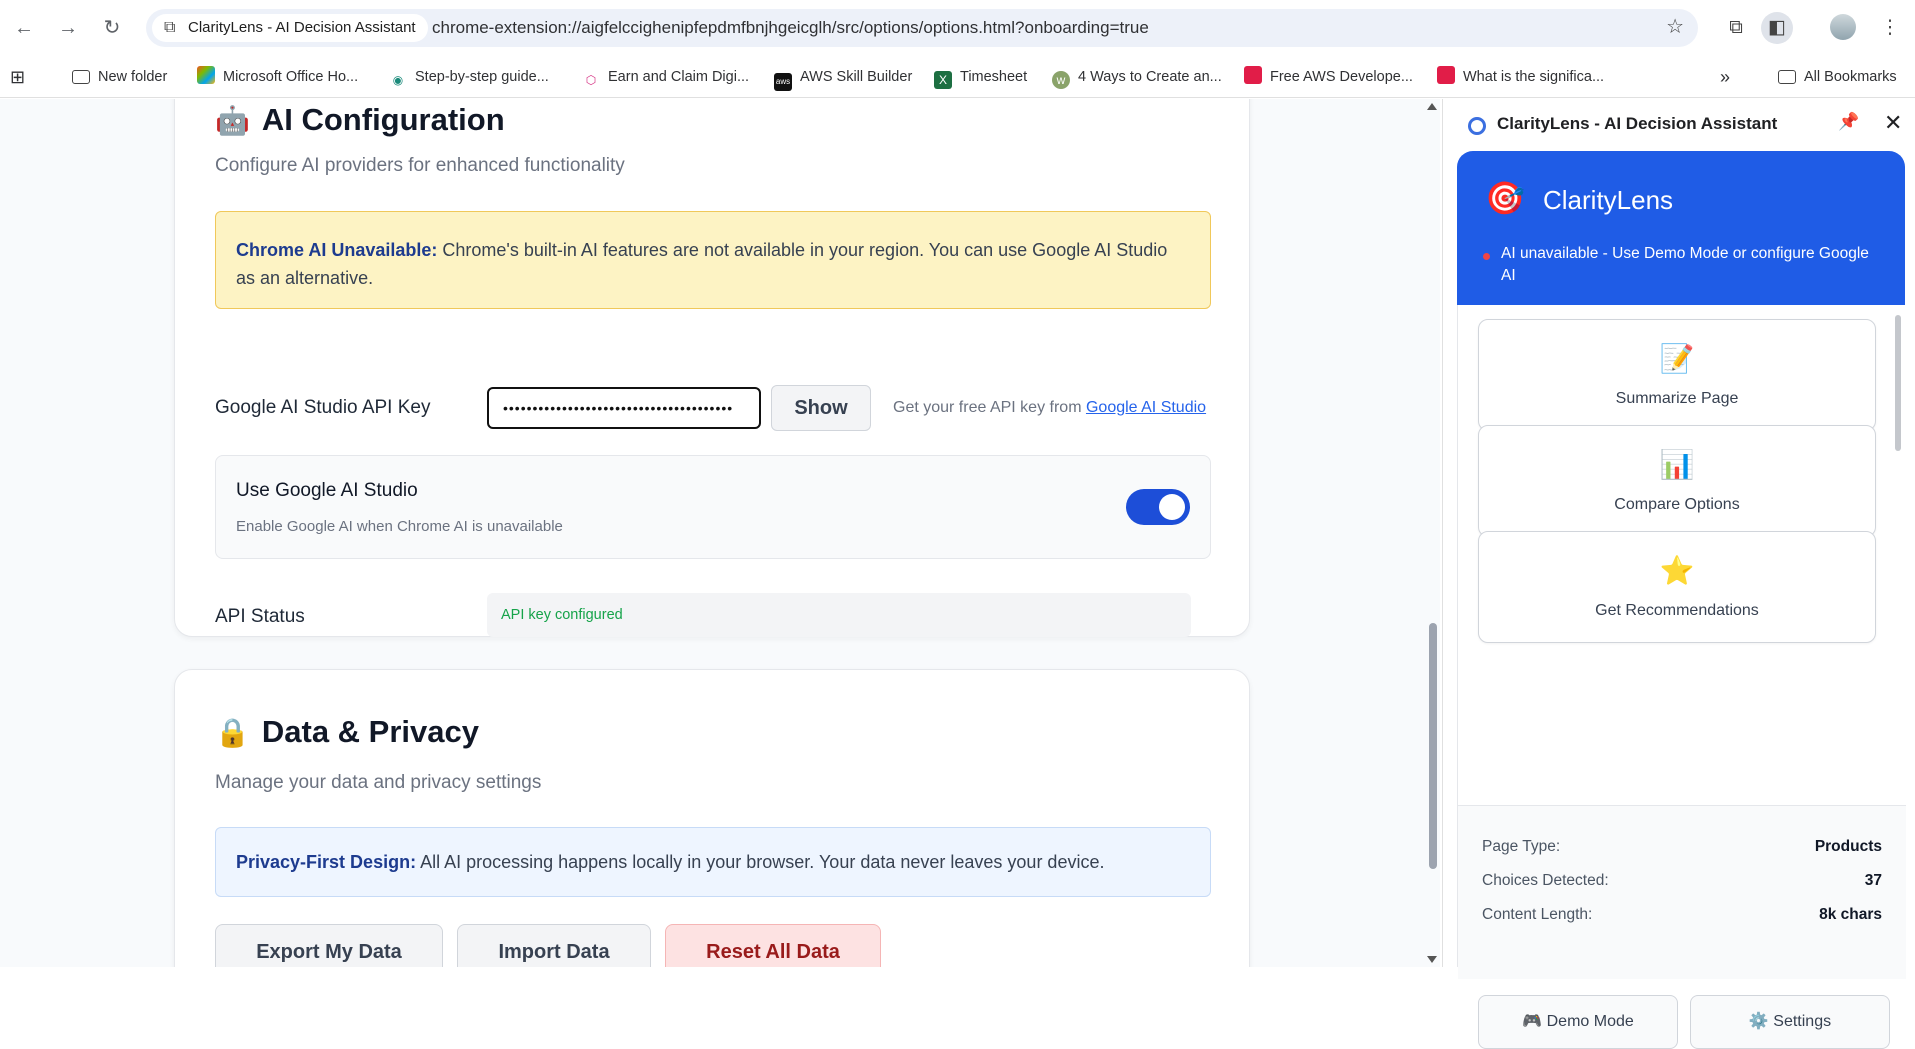  I want to click on stat-value: 37, so click(1873, 880).